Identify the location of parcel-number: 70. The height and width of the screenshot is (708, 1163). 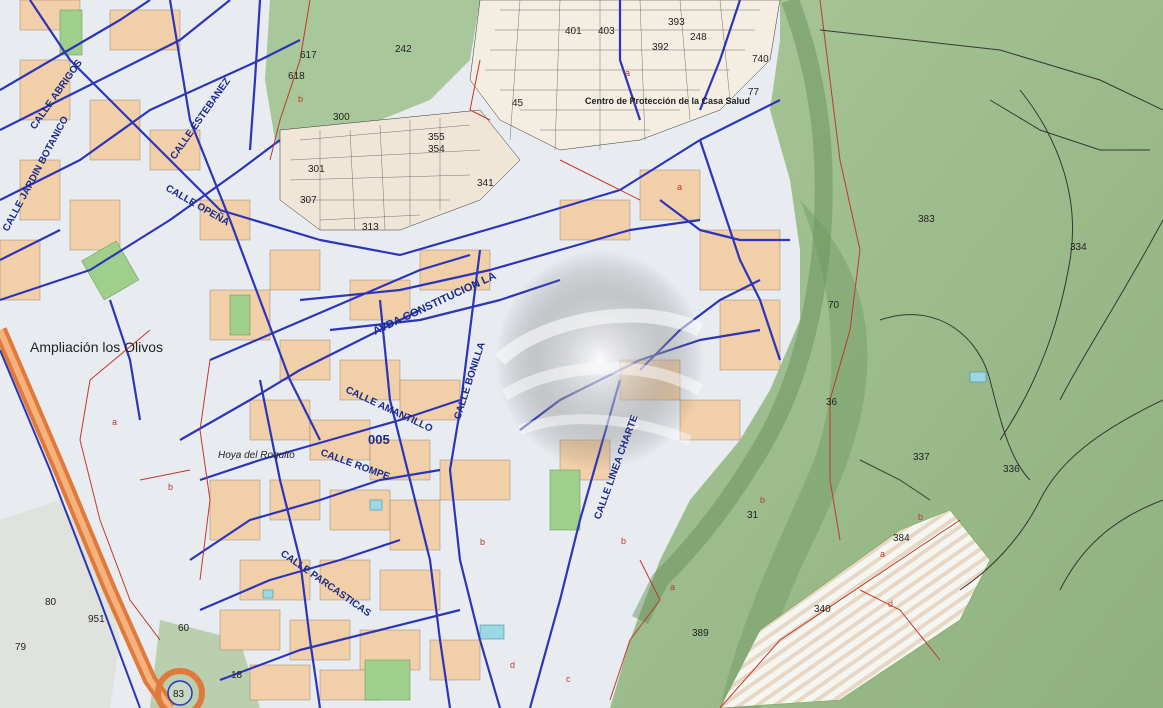
(834, 305).